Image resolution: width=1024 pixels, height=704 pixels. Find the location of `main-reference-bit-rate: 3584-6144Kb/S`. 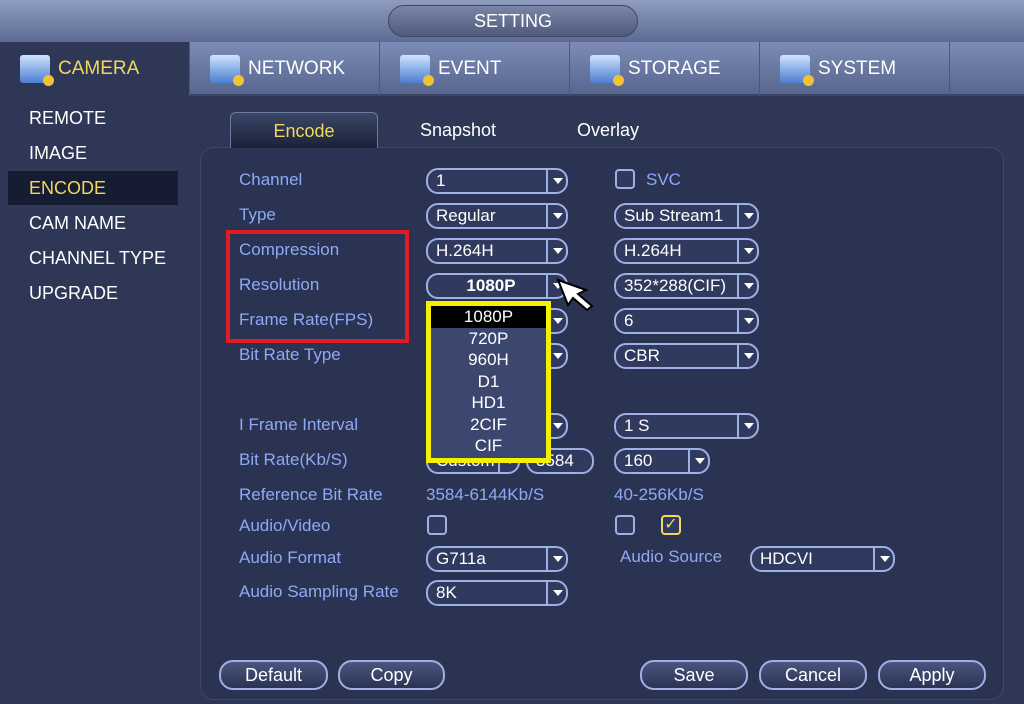

main-reference-bit-rate: 3584-6144Kb/S is located at coordinates (485, 494).